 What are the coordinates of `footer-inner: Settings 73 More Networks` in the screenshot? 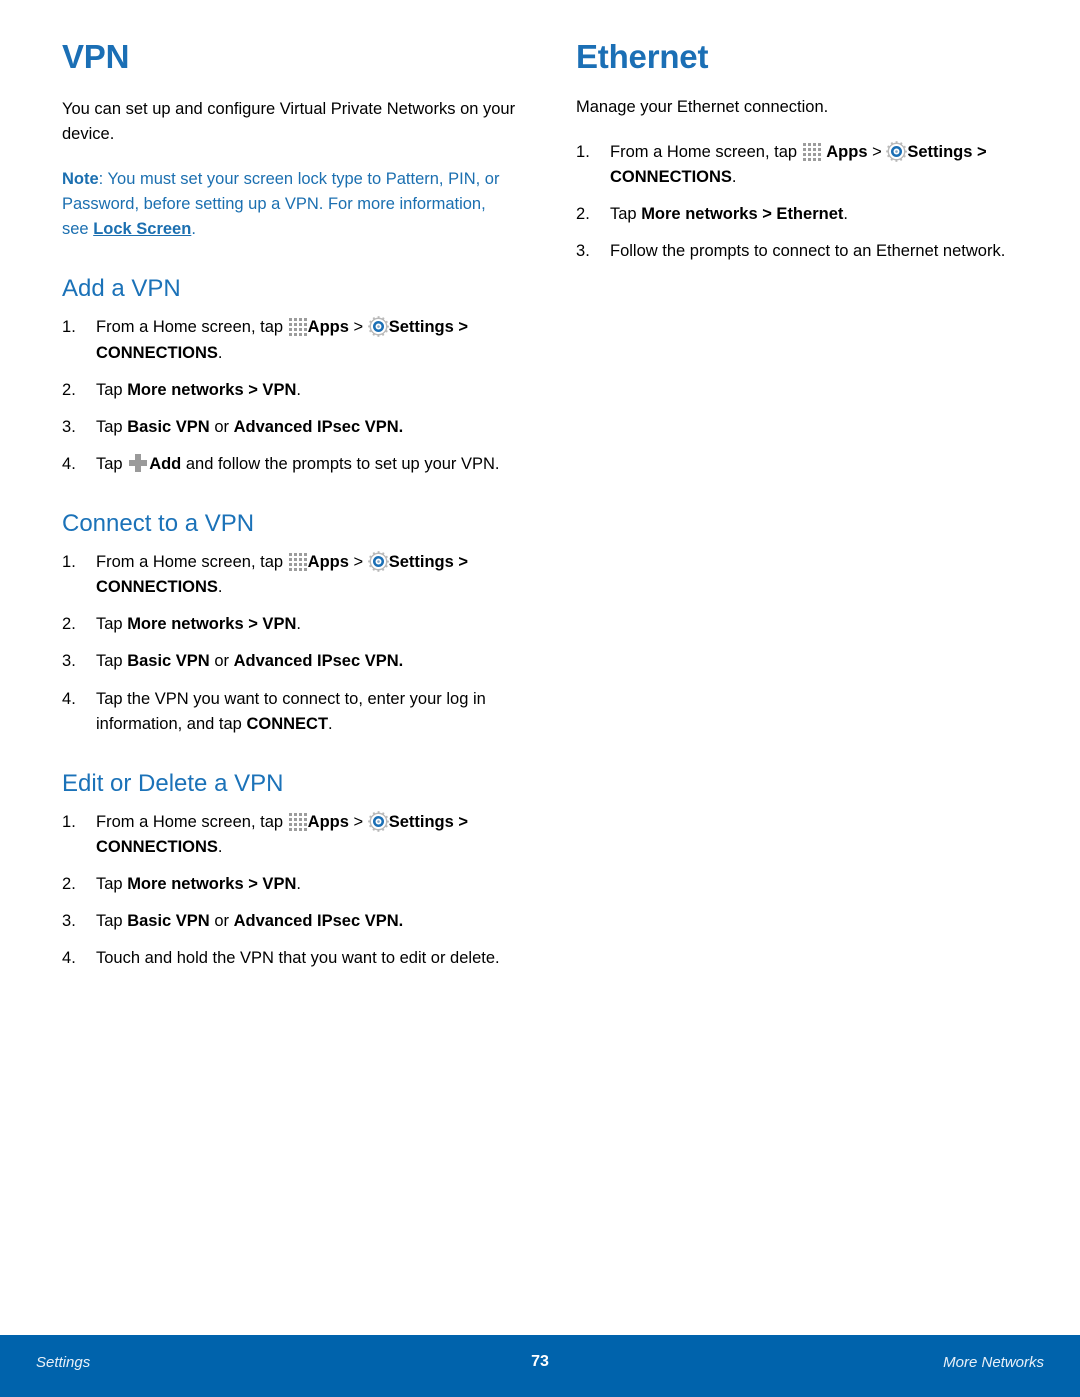 It's located at (540, 1366).